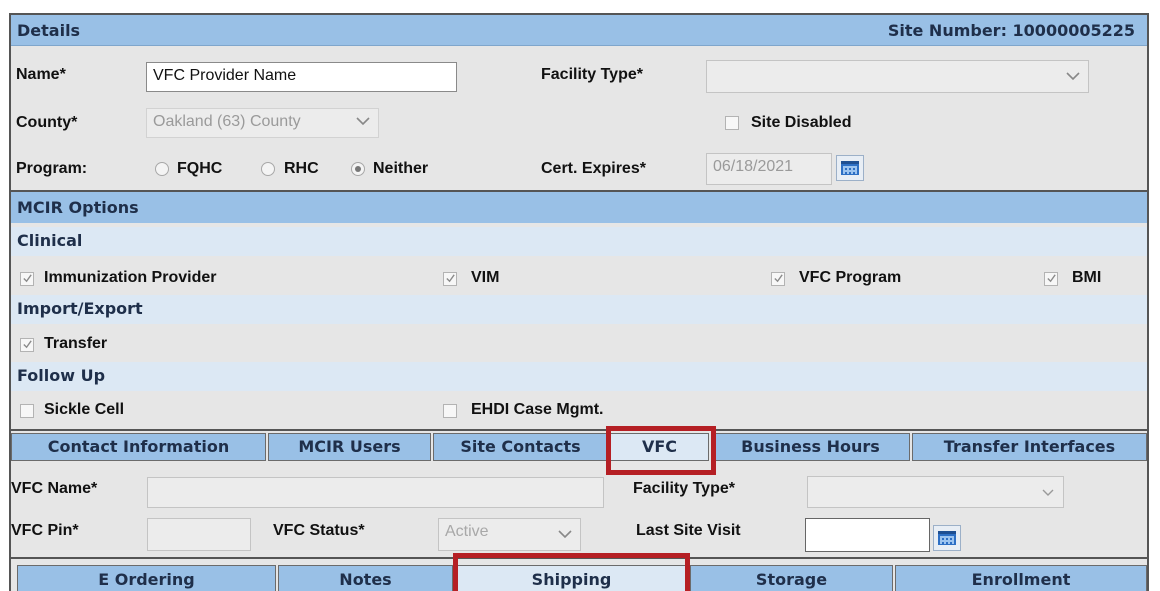  What do you see at coordinates (41, 74) in the screenshot?
I see `name-label: Name*` at bounding box center [41, 74].